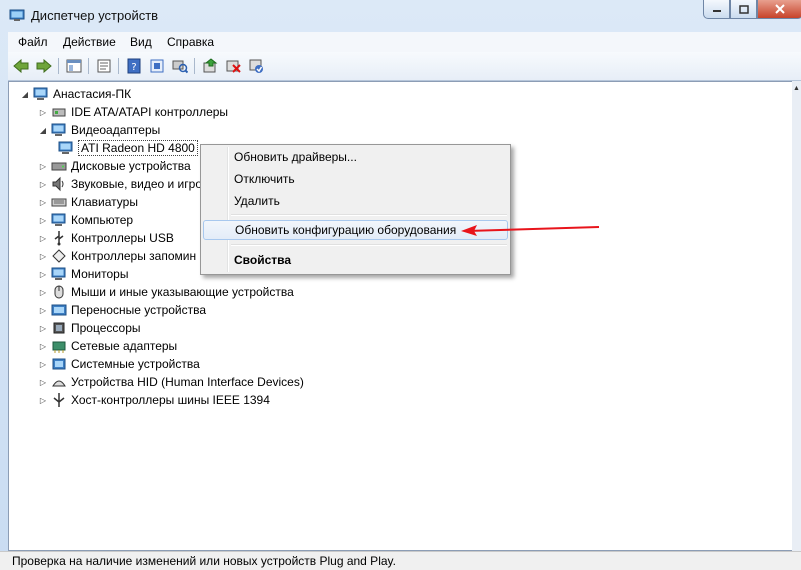  What do you see at coordinates (210, 66) in the screenshot?
I see `update-driver-icon` at bounding box center [210, 66].